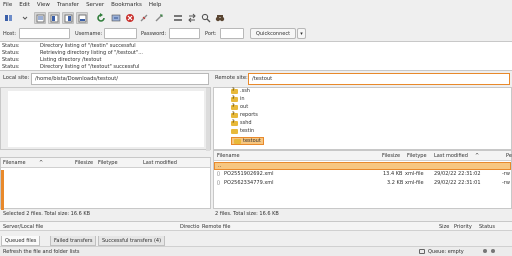 Image resolution: width=512 pixels, height=256 pixels. Describe the element at coordinates (457, 174) in the screenshot. I see `file-modified: 29/02/22 22:31:02` at that location.